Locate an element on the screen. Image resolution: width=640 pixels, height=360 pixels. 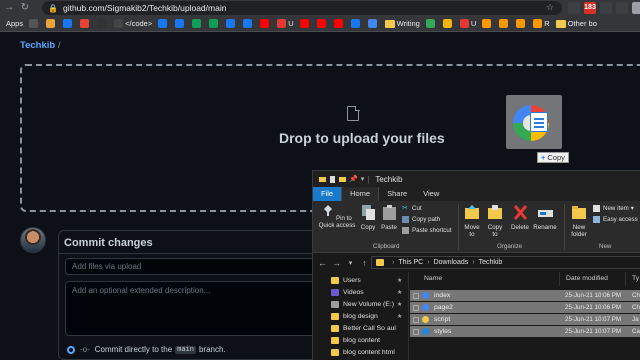
cut-button: ✂ Cut is located at coordinates (412, 208).